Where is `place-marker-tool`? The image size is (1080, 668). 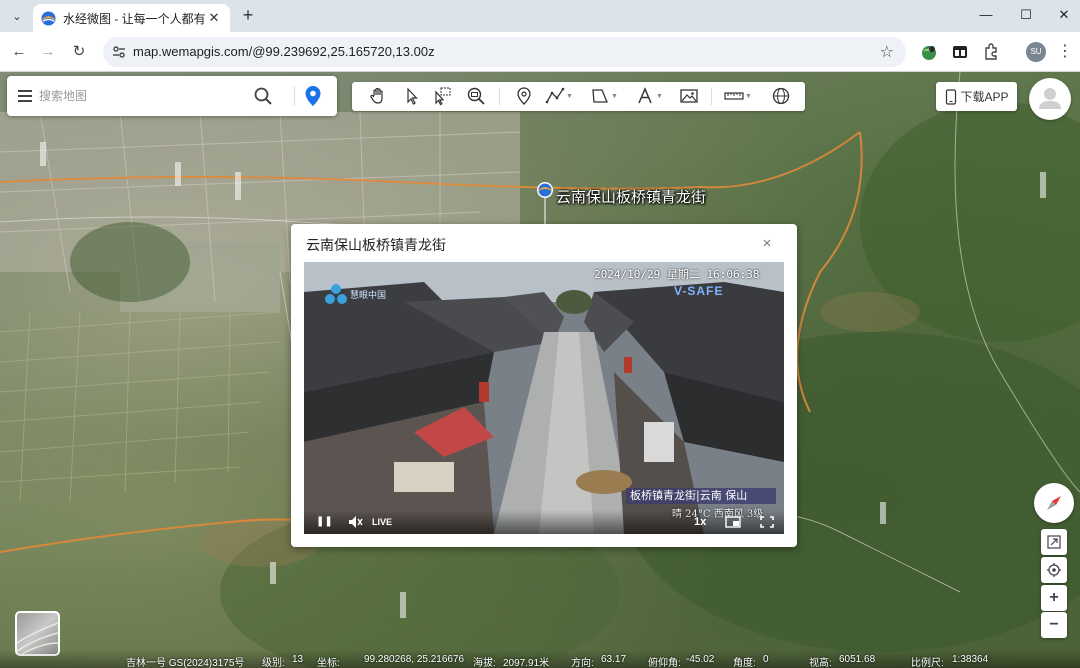
place-marker-tool is located at coordinates (524, 96).